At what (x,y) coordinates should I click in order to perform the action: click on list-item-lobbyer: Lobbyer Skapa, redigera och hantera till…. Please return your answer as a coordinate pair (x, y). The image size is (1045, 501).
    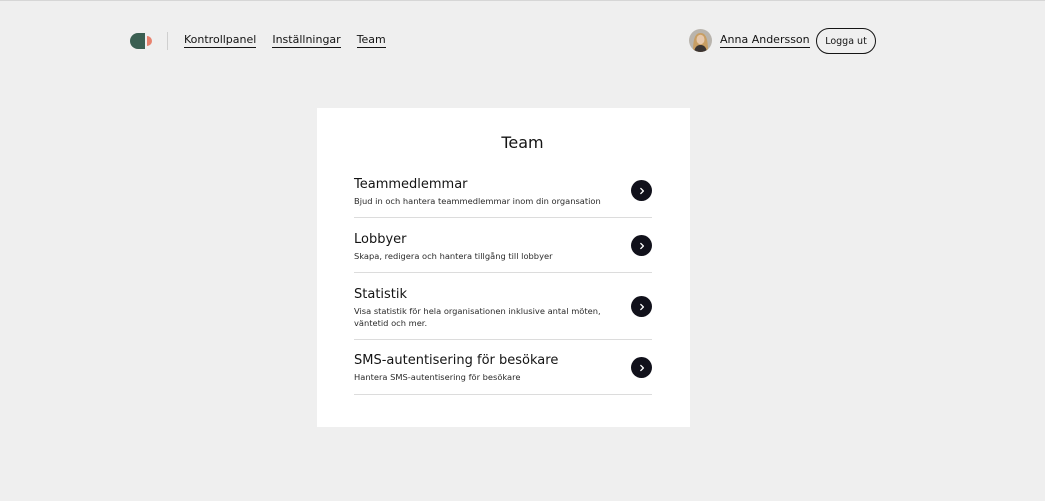
    Looking at the image, I should click on (503, 245).